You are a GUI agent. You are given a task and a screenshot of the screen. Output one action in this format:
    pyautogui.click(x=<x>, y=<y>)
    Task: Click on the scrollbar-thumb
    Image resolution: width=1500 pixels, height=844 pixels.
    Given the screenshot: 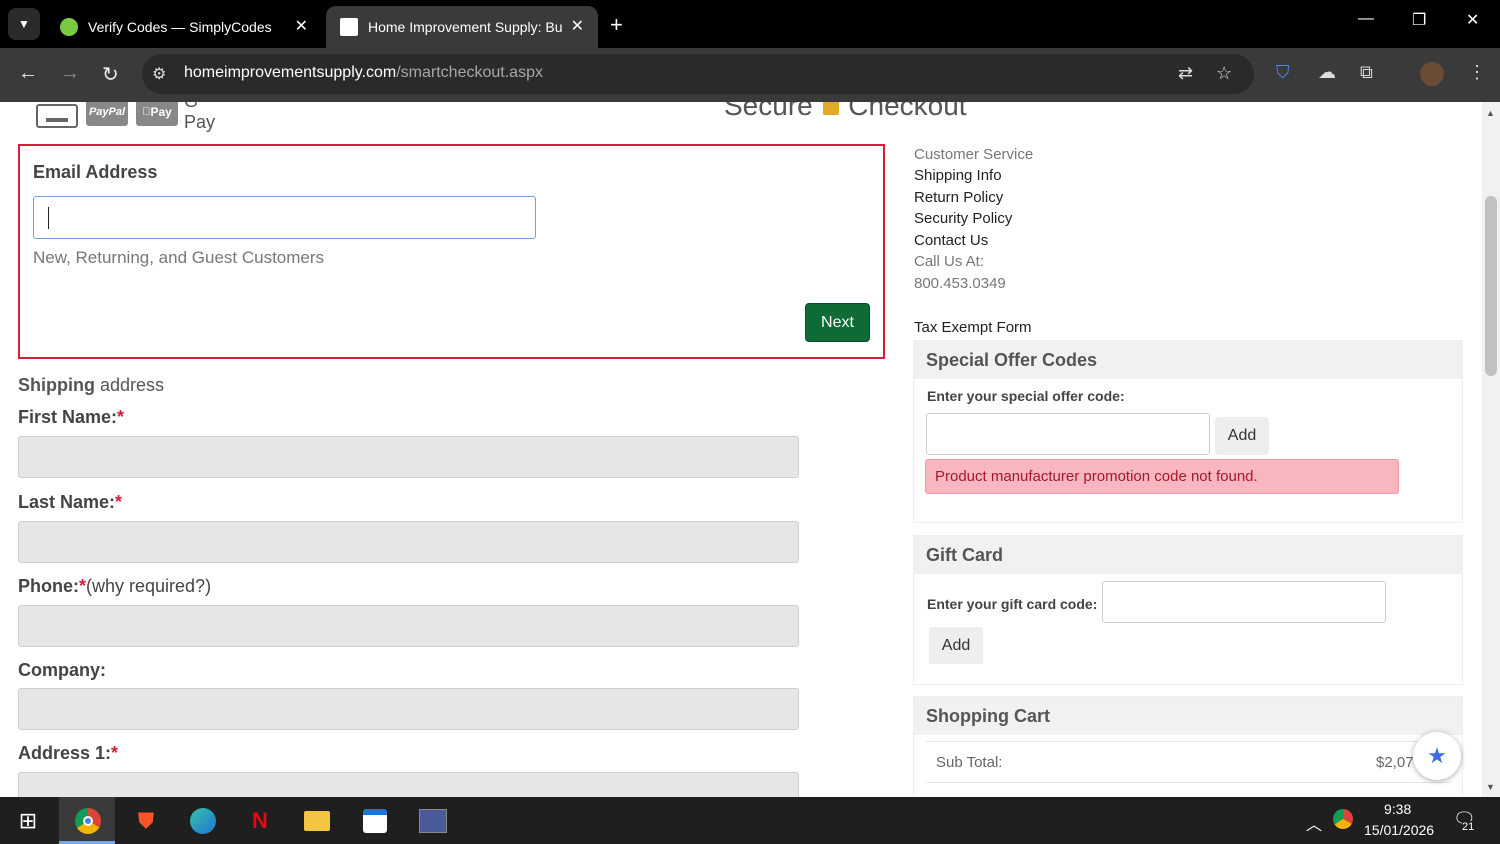 What is the action you would take?
    pyautogui.click(x=1491, y=286)
    